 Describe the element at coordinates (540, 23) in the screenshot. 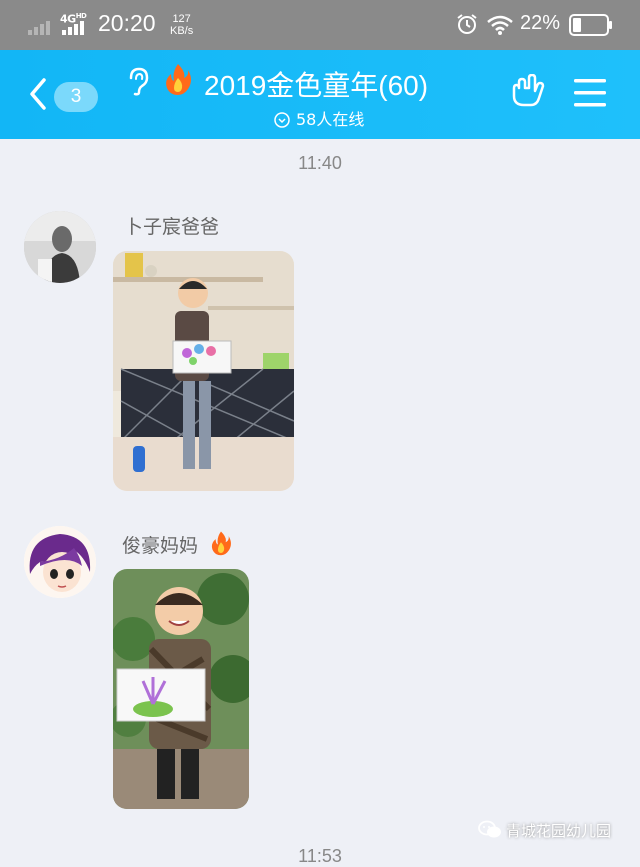

I see `battery-percent: 22%` at that location.